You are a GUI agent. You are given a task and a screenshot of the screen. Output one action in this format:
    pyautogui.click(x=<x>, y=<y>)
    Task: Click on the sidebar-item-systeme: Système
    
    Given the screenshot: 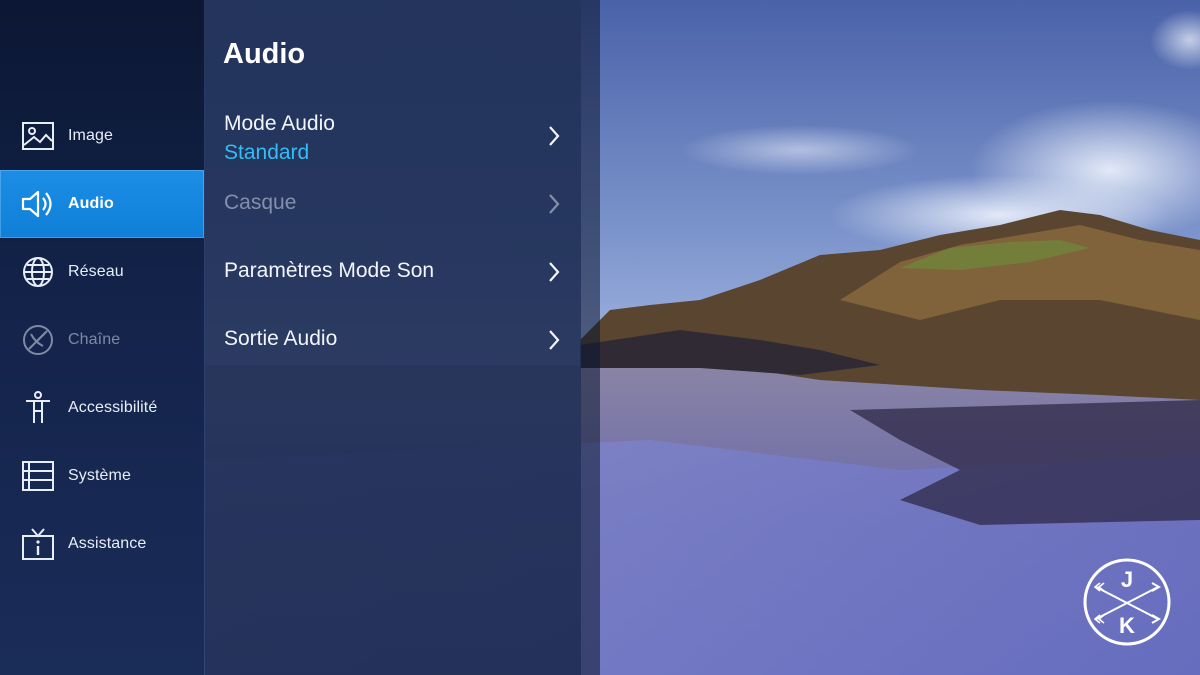 What is the action you would take?
    pyautogui.click(x=102, y=476)
    